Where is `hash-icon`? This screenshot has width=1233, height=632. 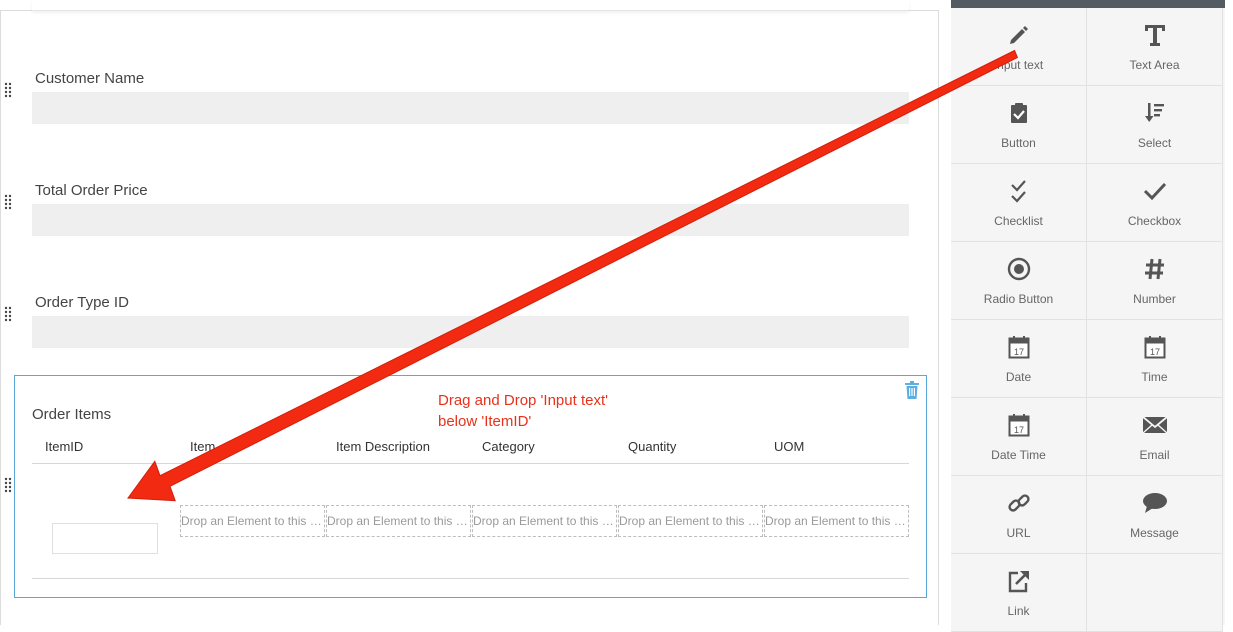
hash-icon is located at coordinates (1154, 269).